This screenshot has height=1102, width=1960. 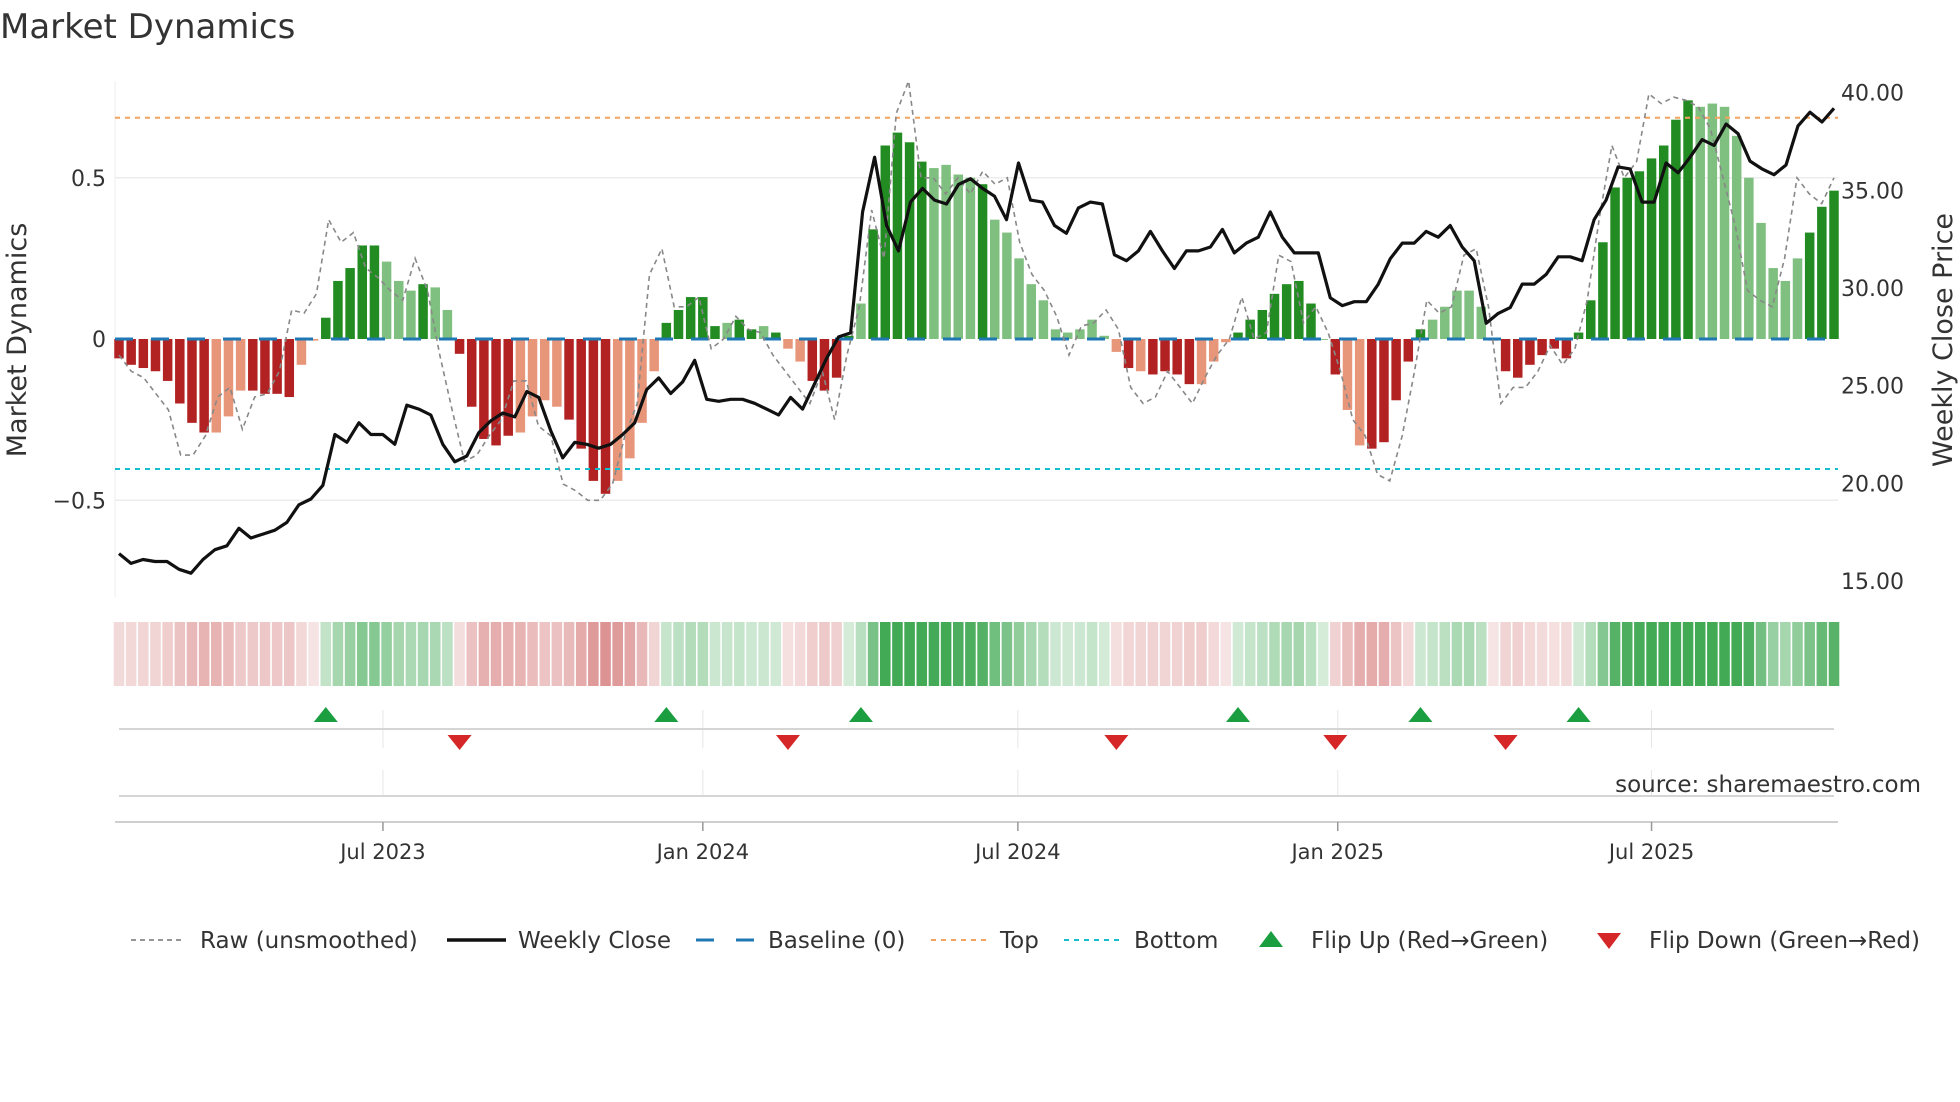 What do you see at coordinates (88, 179) in the screenshot?
I see `left-tick-label: 0.5` at bounding box center [88, 179].